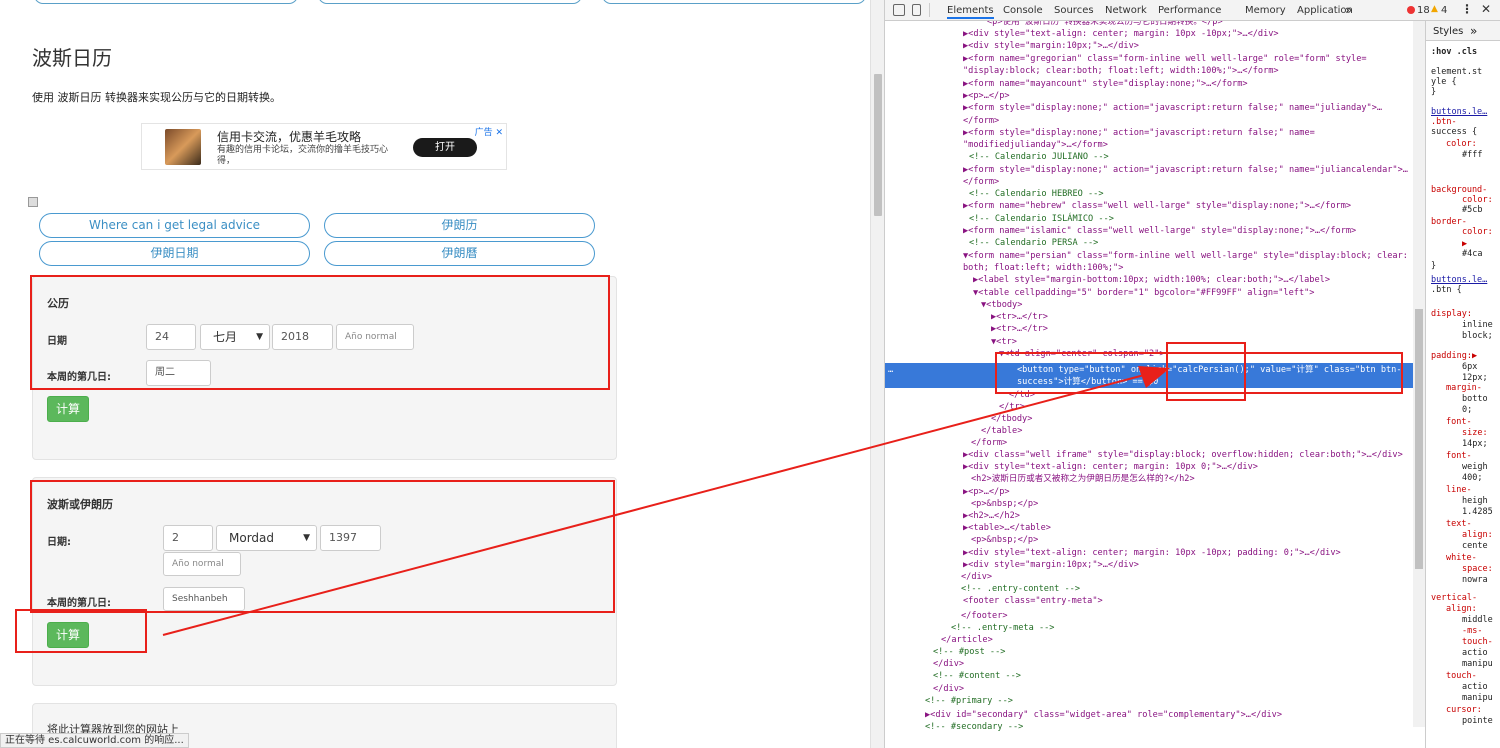 This screenshot has height=748, width=1500. I want to click on style-line: margin-, so click(1464, 388).